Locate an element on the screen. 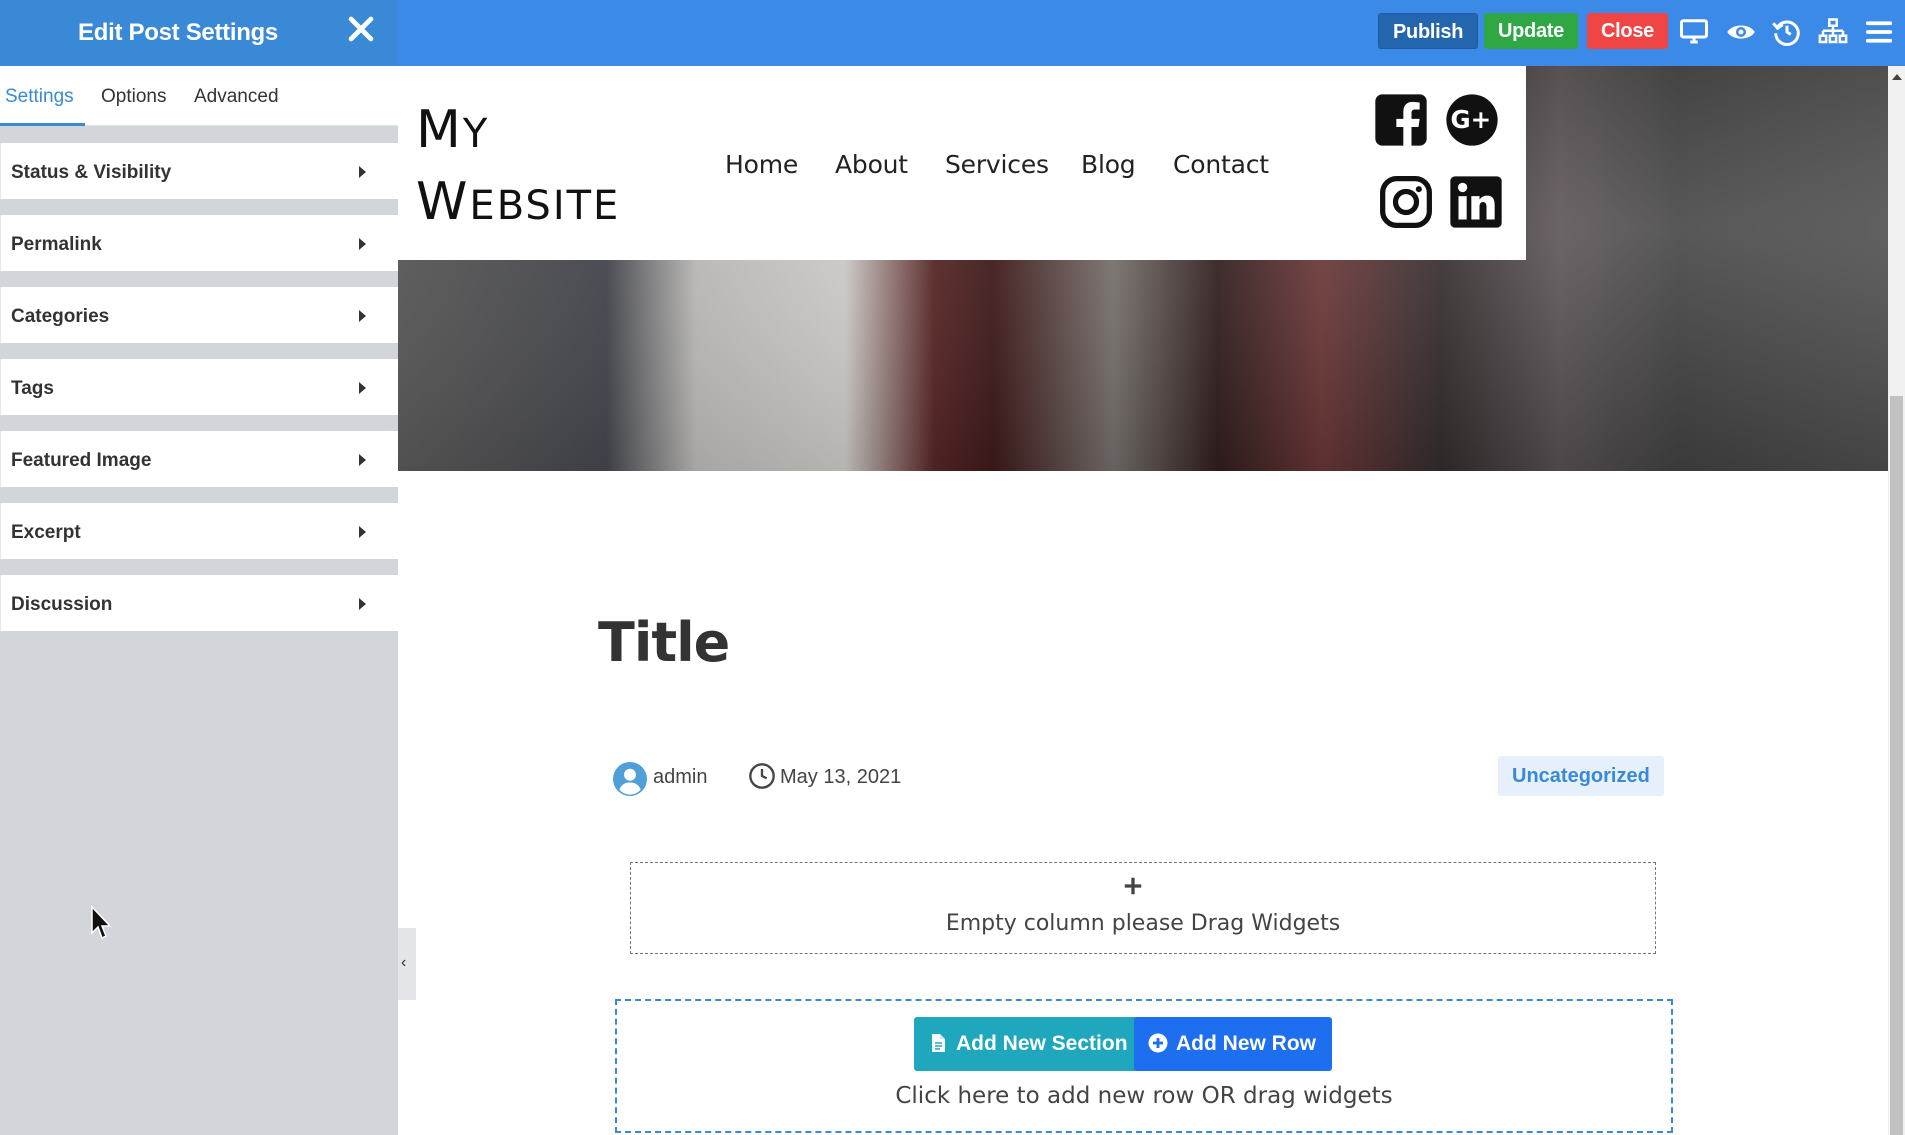 The height and width of the screenshot is (1135, 1905). add-row-label: Add New Row is located at coordinates (1246, 1043).